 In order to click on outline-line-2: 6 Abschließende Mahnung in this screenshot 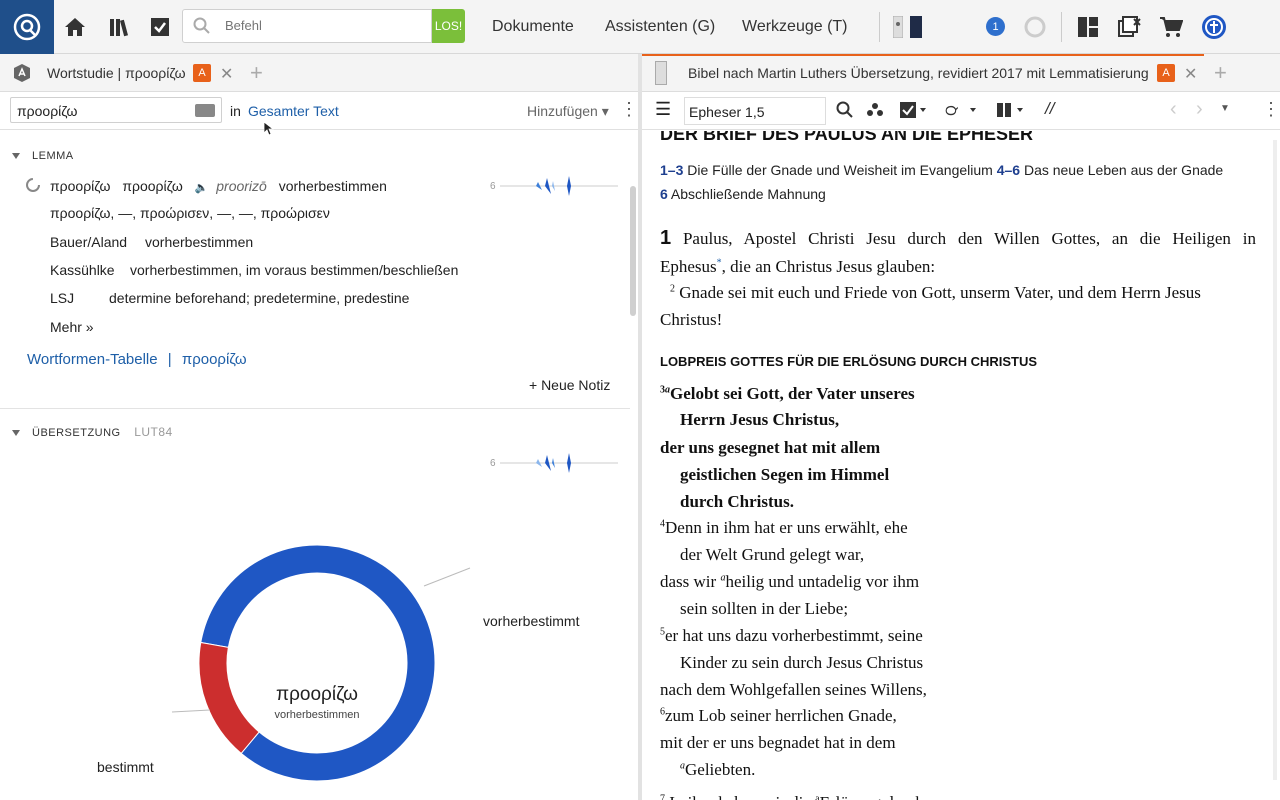, I will do `click(743, 194)`.